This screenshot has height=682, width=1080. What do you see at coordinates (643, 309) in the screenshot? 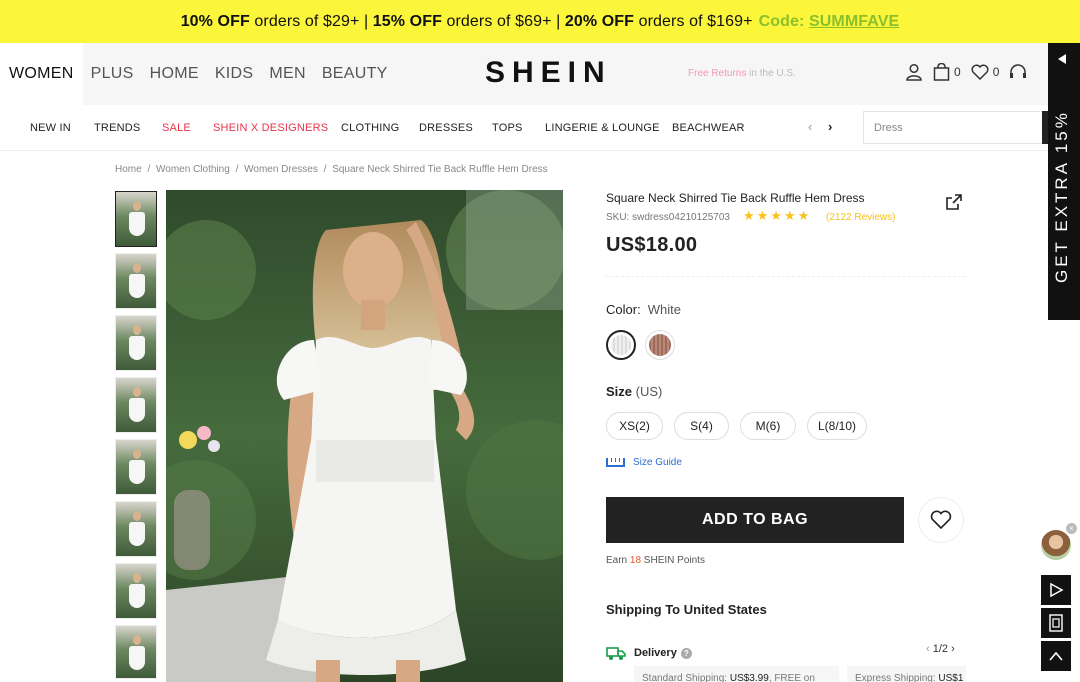
I see `color-label: Color: White` at bounding box center [643, 309].